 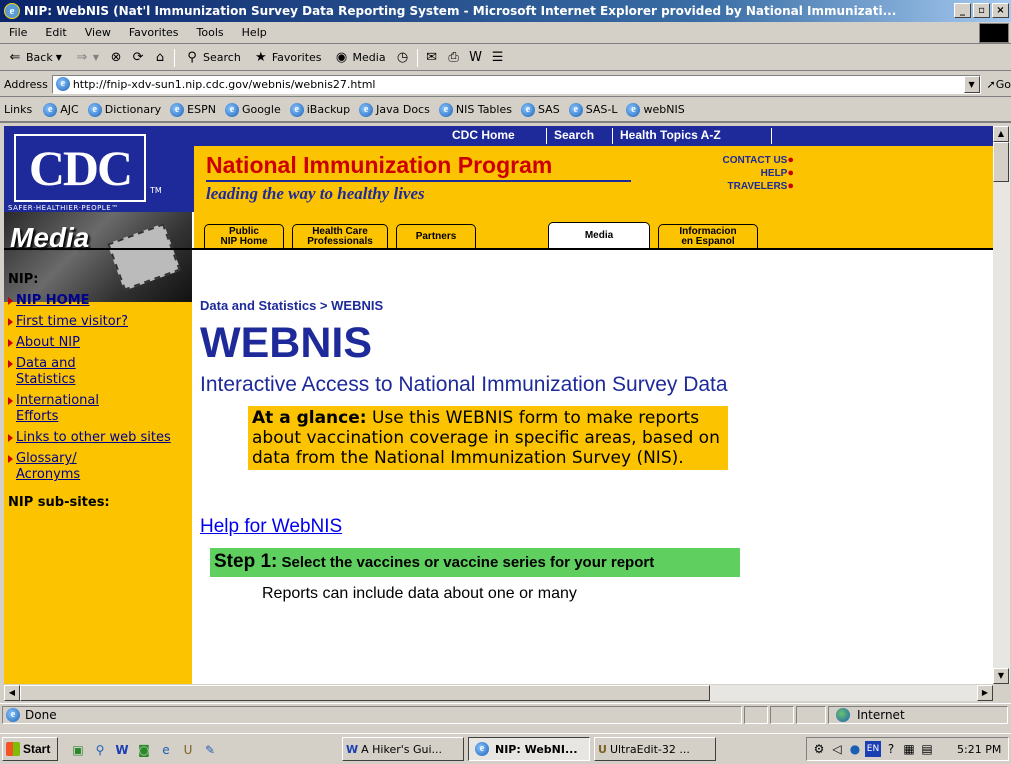 I want to click on scroll-left-icon: ◀, so click(x=12, y=693).